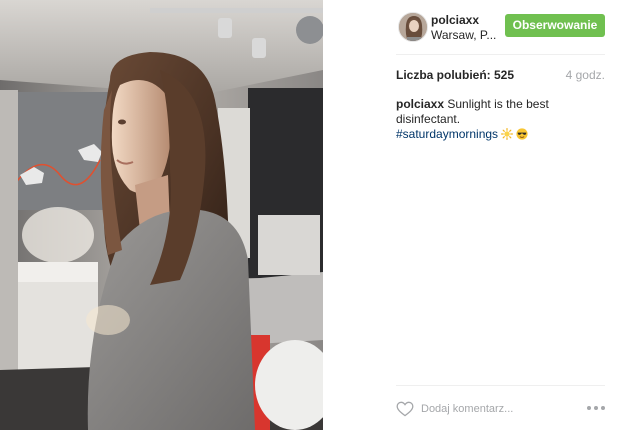 Image resolution: width=620 pixels, height=430 pixels. What do you see at coordinates (555, 25) in the screenshot?
I see `follow-button: Obserwowanie` at bounding box center [555, 25].